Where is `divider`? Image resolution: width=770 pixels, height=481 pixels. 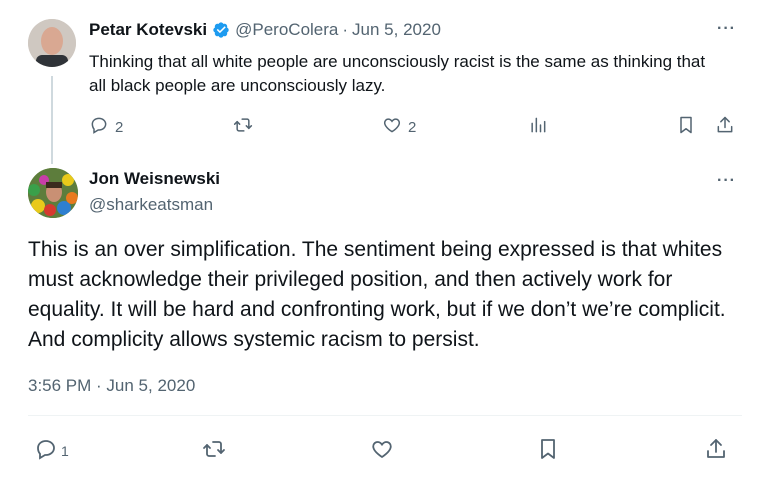
divider is located at coordinates (385, 415).